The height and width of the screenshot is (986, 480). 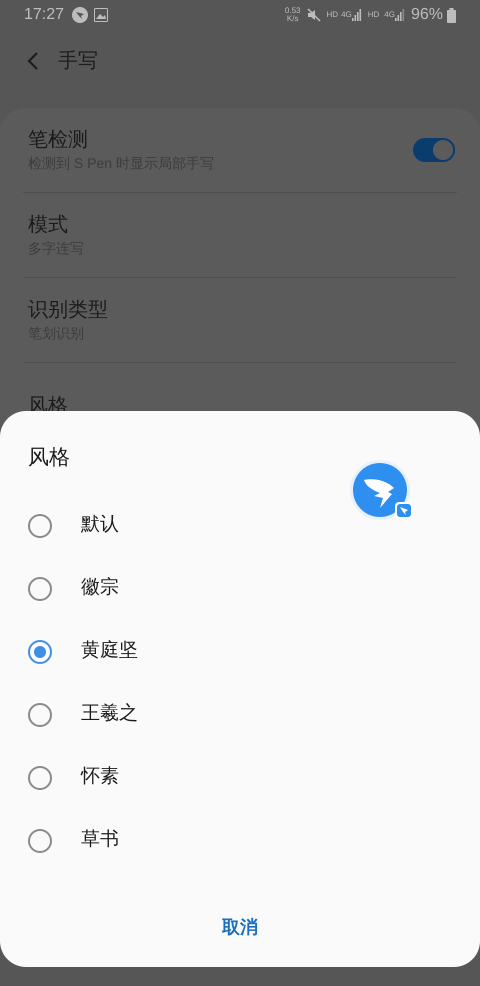 I want to click on style-option: 怀素, so click(x=240, y=777).